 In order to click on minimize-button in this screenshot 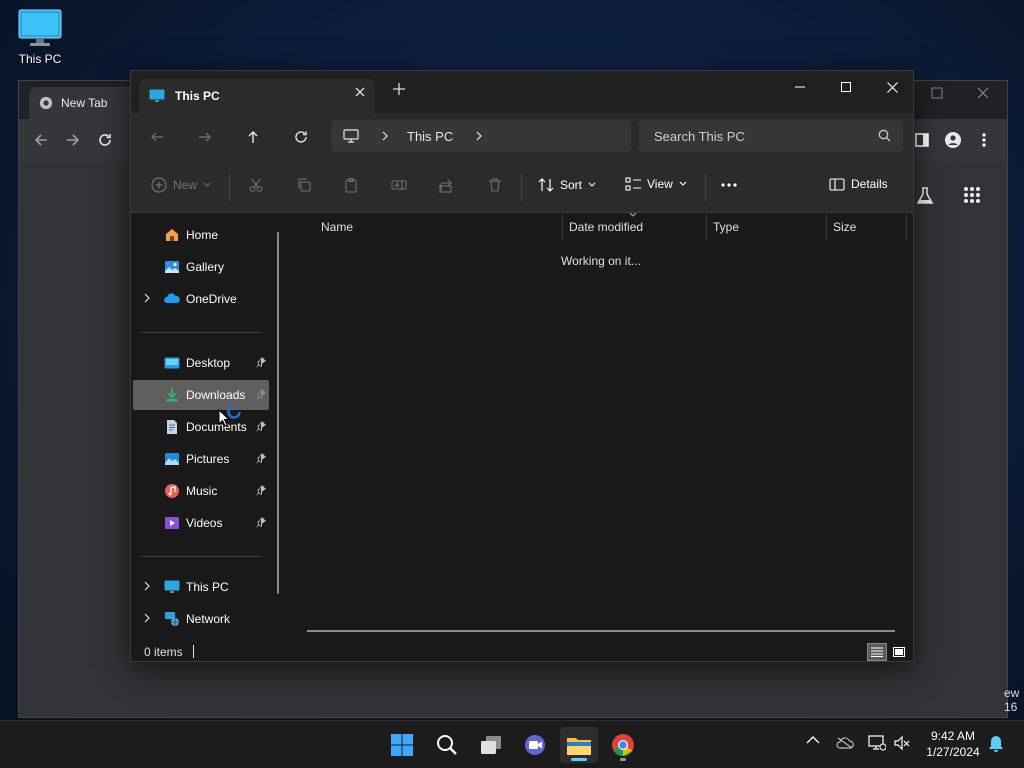, I will do `click(800, 87)`.